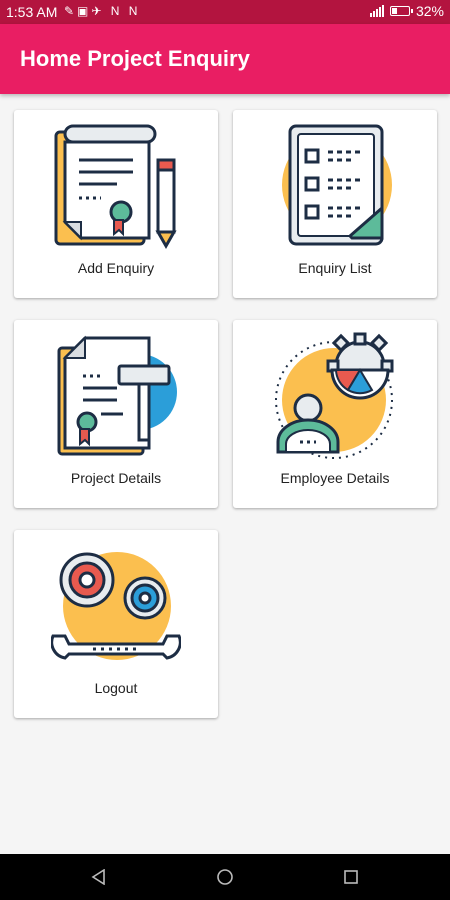 The image size is (450, 900). I want to click on logout-label: Logout, so click(116, 688).